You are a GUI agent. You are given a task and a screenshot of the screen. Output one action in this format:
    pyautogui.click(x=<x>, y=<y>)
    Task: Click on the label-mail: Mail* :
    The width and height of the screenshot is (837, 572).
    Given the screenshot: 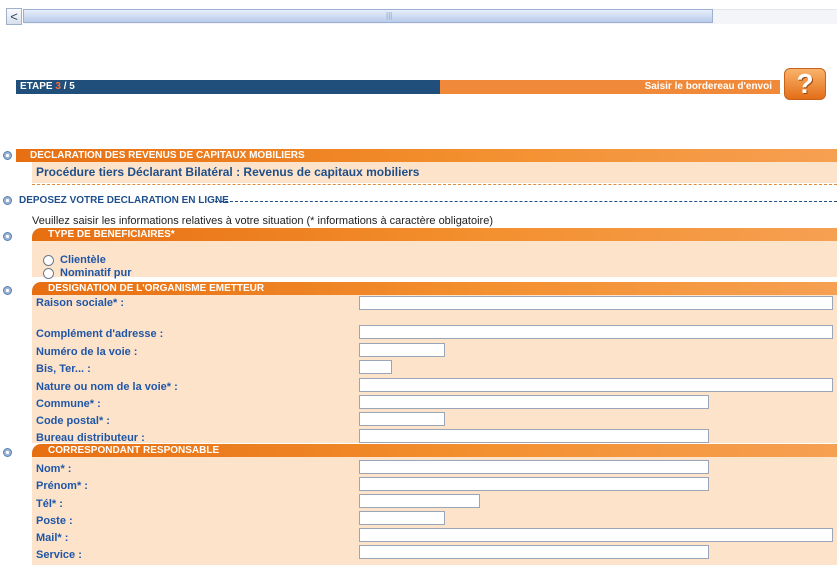 What is the action you would take?
    pyautogui.click(x=52, y=538)
    